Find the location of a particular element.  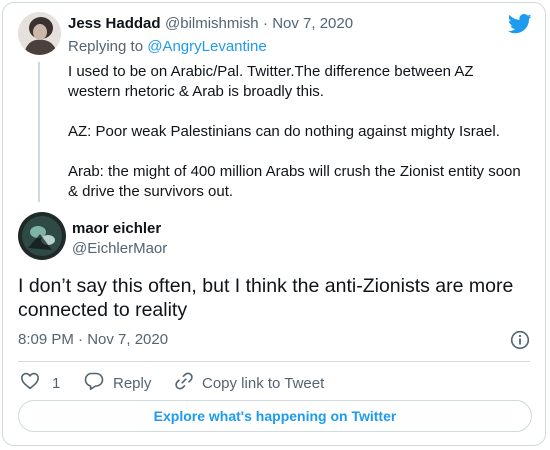

reply-button: Reply is located at coordinates (117, 383).